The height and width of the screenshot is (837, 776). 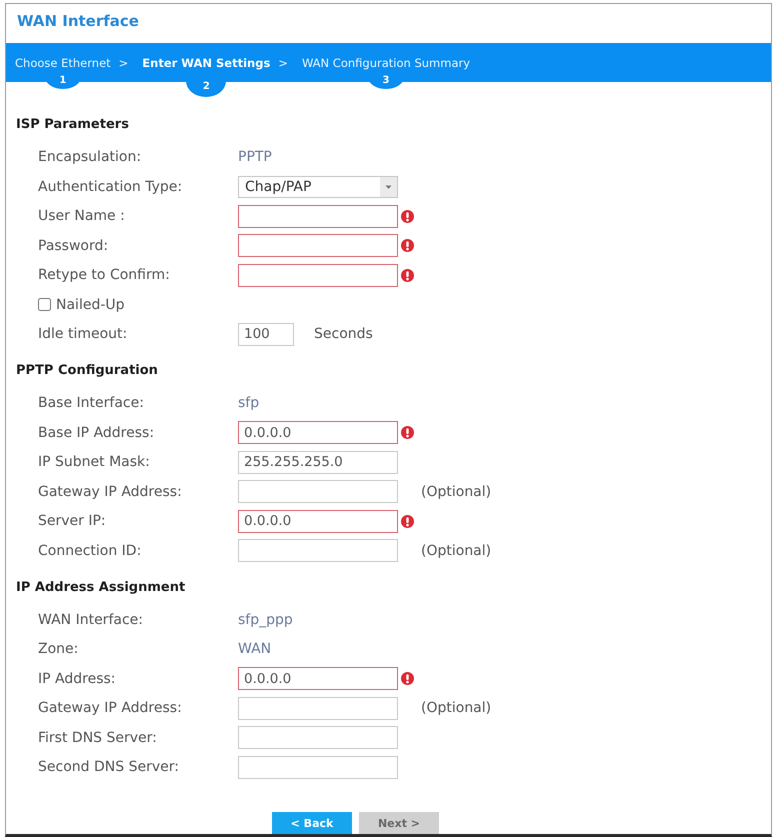 I want to click on field-value: sfp_ppp, so click(x=265, y=620).